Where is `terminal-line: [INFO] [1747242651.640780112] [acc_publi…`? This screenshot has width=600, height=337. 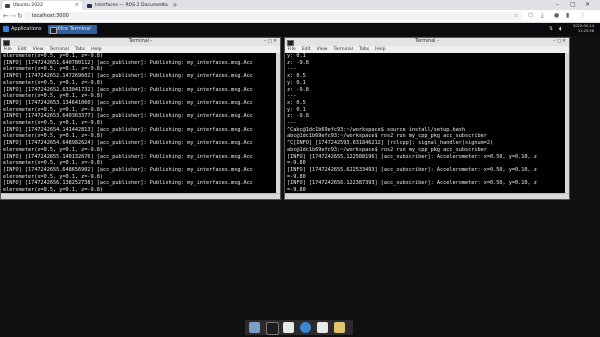 terminal-line: [INFO] [1747242651.640780112] [acc_publi… is located at coordinates (128, 62).